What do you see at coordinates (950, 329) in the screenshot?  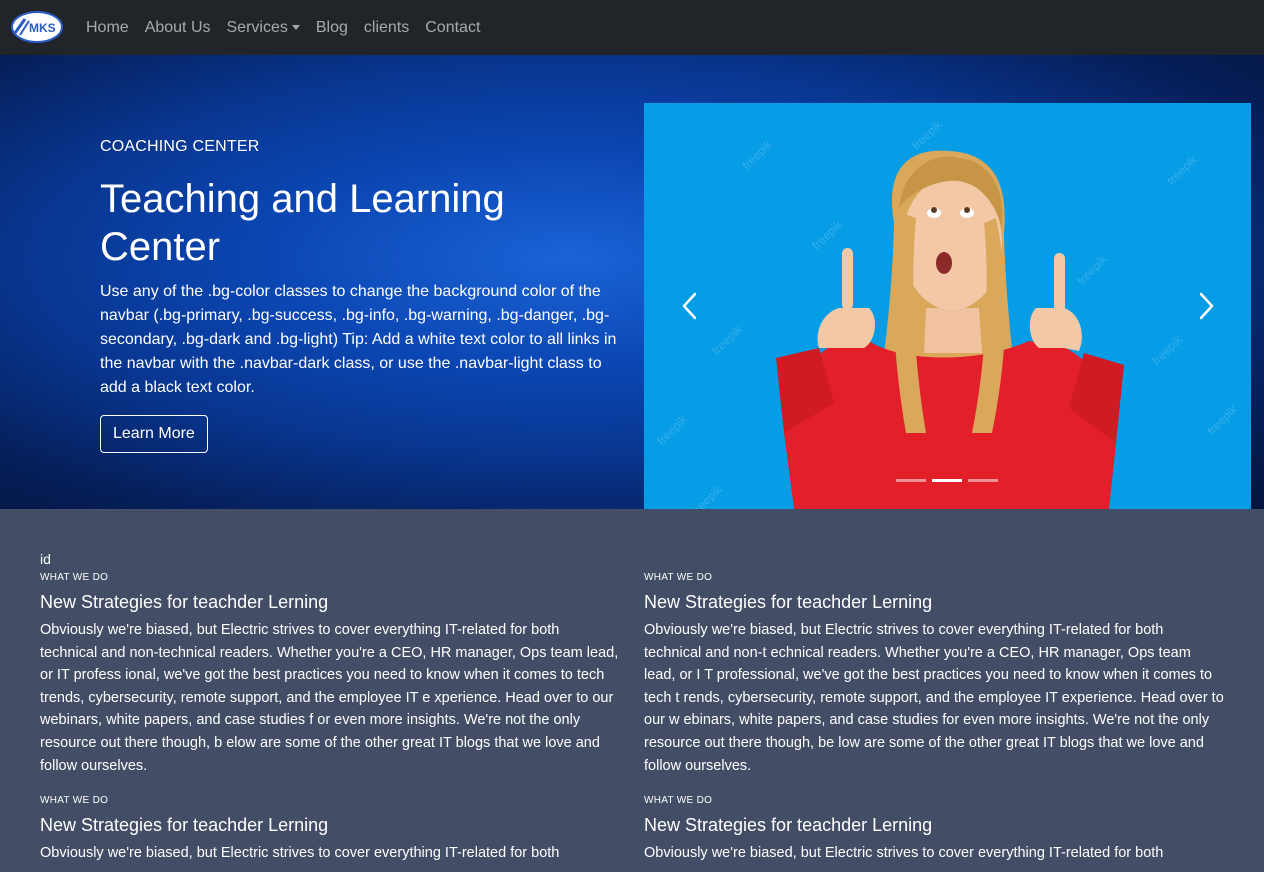 I see `slide-image` at bounding box center [950, 329].